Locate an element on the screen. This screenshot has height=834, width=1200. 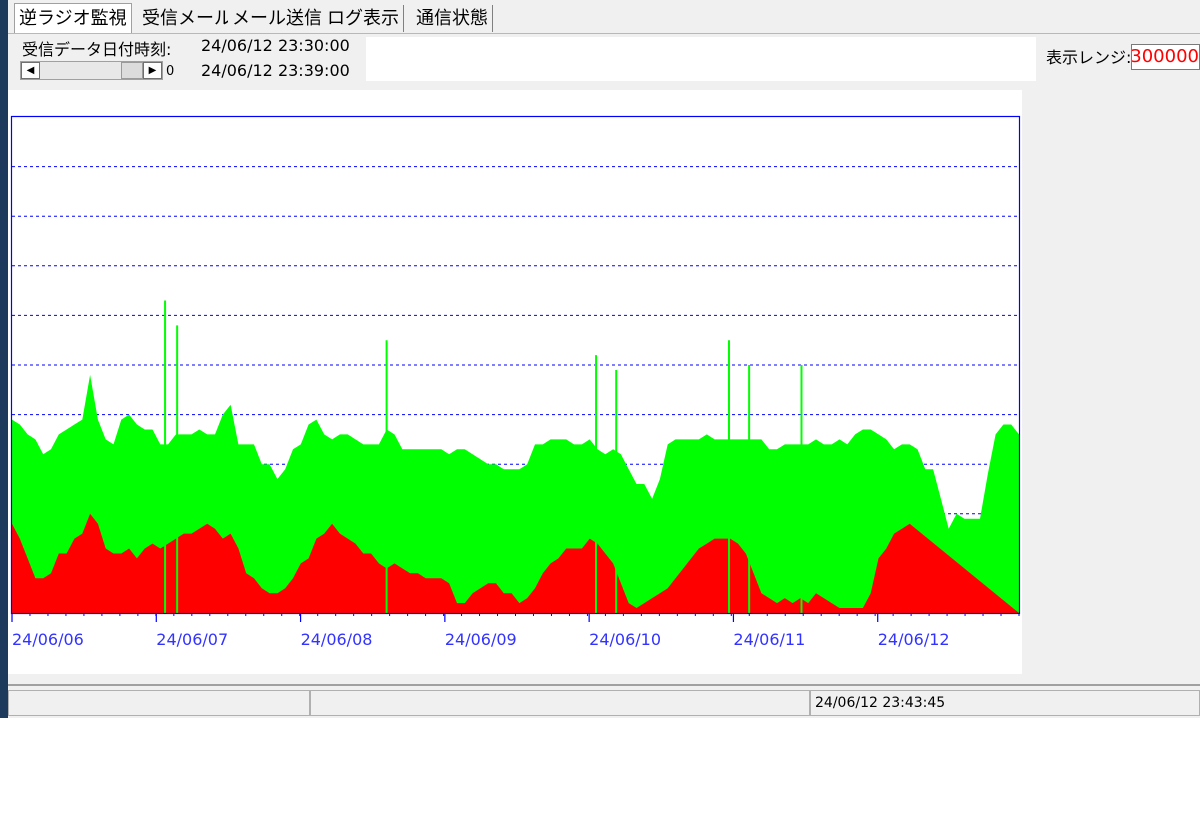
receive-start-datetime: 24/06/12 23:30:00 is located at coordinates (275, 45).